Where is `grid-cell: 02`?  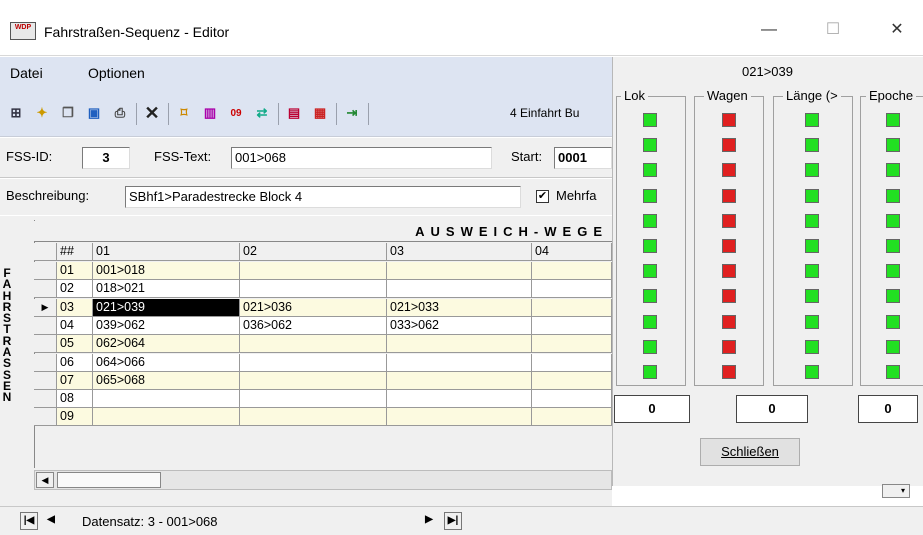 grid-cell: 02 is located at coordinates (75, 289).